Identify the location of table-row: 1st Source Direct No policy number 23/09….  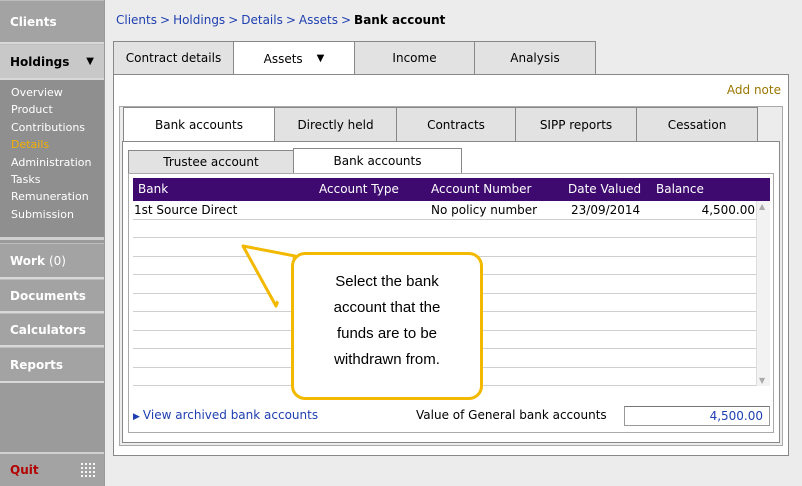
(444, 210).